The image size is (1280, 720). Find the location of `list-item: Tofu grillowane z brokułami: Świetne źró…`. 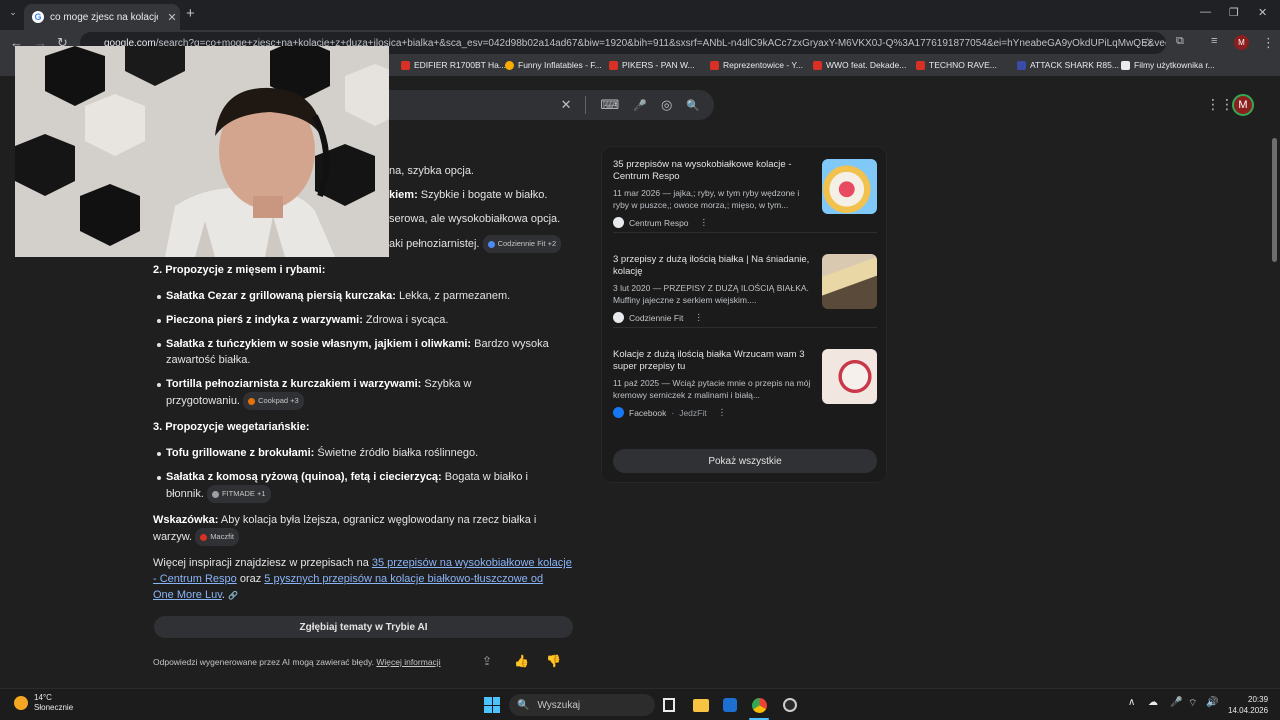

list-item: Tofu grillowane z brokułami: Świetne źró… is located at coordinates (322, 453).